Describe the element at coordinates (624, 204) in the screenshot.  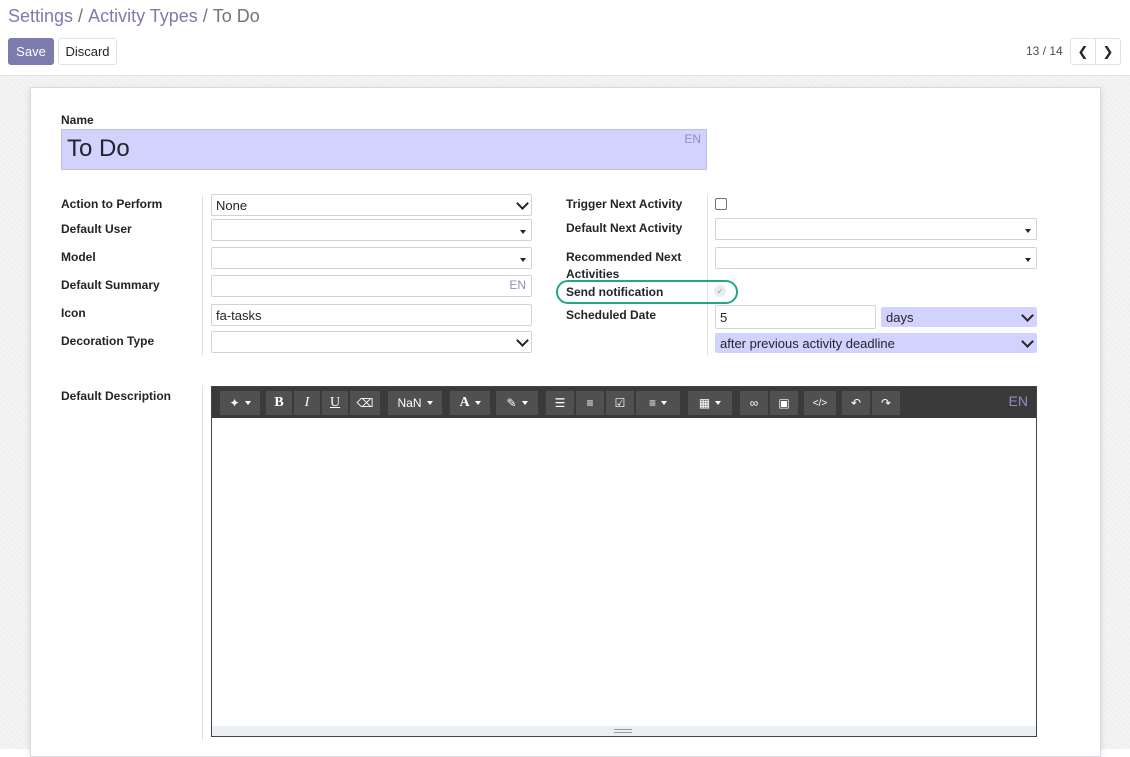
I see `trigger-next-activity-label: Trigger Next Activity` at that location.